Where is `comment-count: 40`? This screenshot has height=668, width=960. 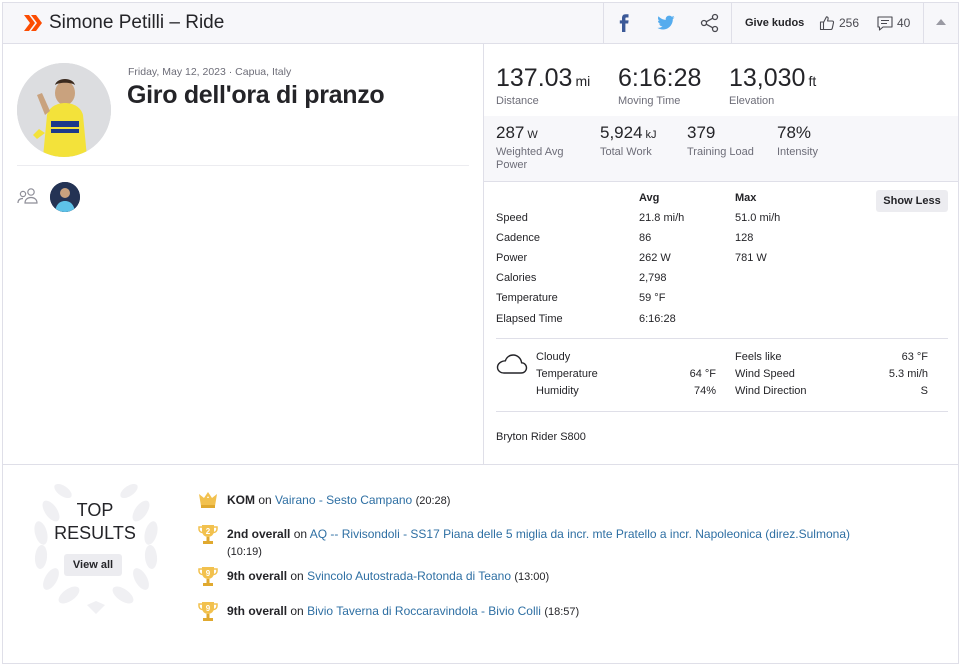
comment-count: 40 is located at coordinates (903, 23).